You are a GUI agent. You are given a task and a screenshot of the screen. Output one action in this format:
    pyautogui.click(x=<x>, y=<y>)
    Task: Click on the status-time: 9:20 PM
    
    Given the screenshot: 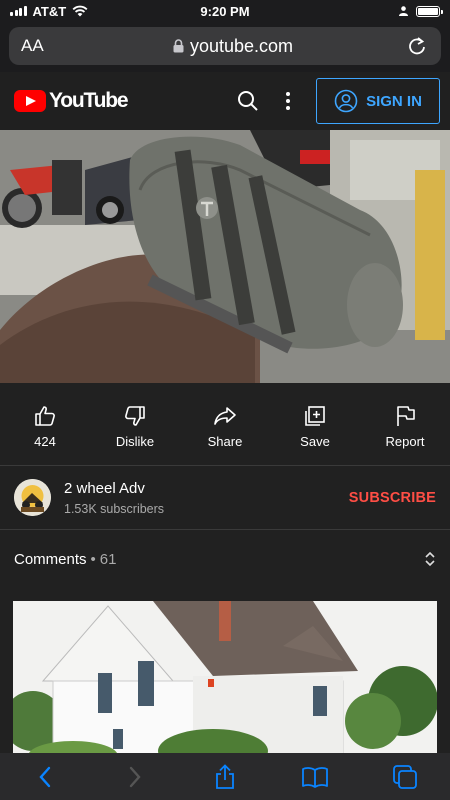 What is the action you would take?
    pyautogui.click(x=225, y=11)
    